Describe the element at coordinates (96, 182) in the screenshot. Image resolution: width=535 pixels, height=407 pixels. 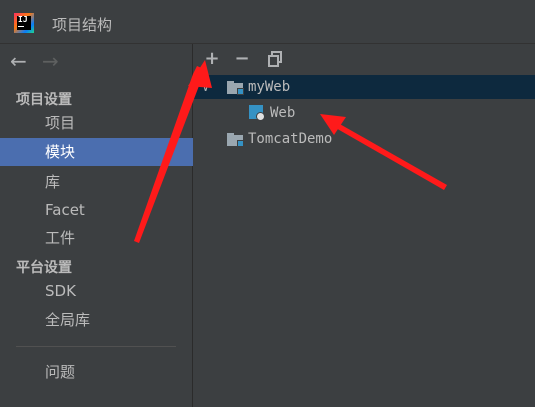
I see `sidebar-item-libraries: 库` at that location.